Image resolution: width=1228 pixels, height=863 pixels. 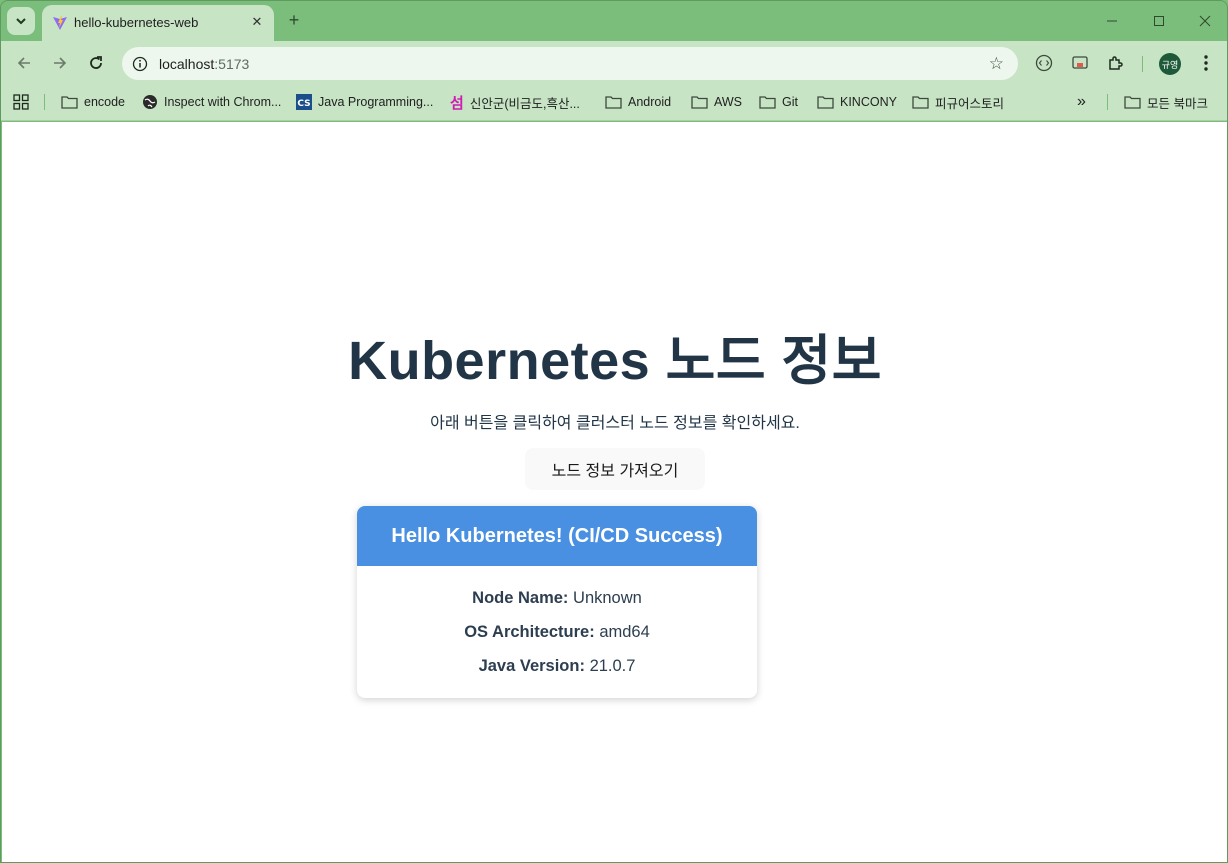 What do you see at coordinates (615, 423) in the screenshot?
I see `page-description: 아래 버튼을 클릭하여 클러스터 노드 정보를 확인하세요.` at bounding box center [615, 423].